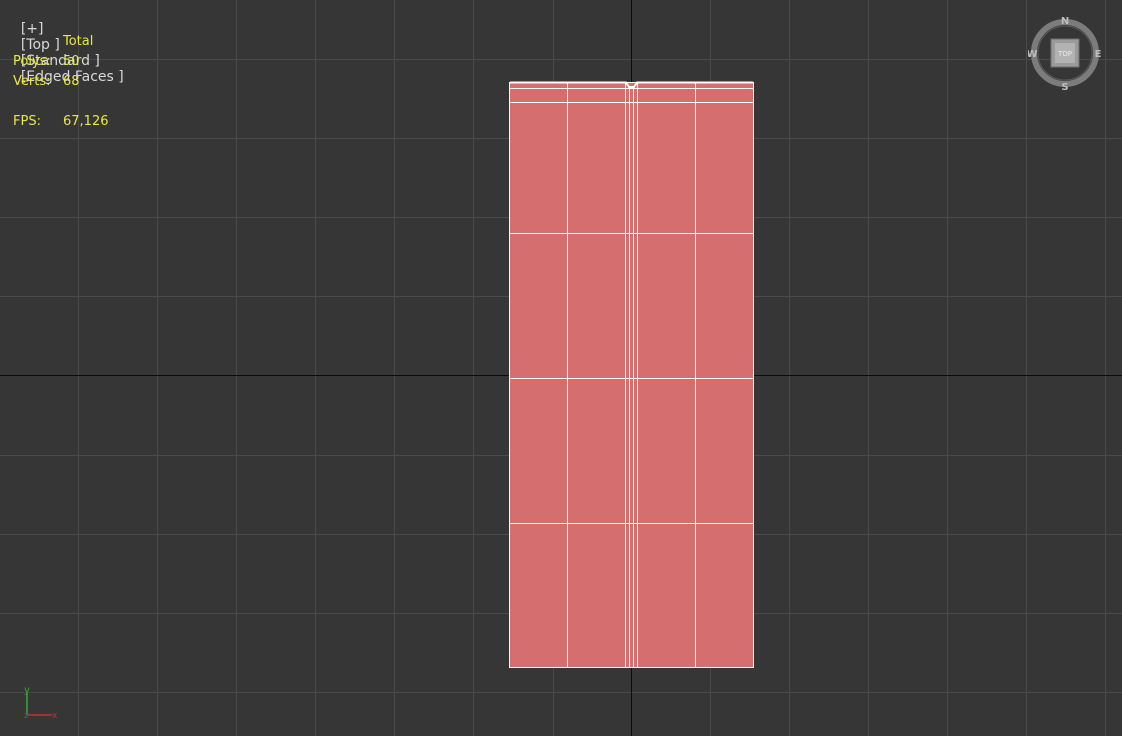 This screenshot has height=736, width=1122. What do you see at coordinates (27, 121) in the screenshot?
I see `stats-fps-label: FPS:` at bounding box center [27, 121].